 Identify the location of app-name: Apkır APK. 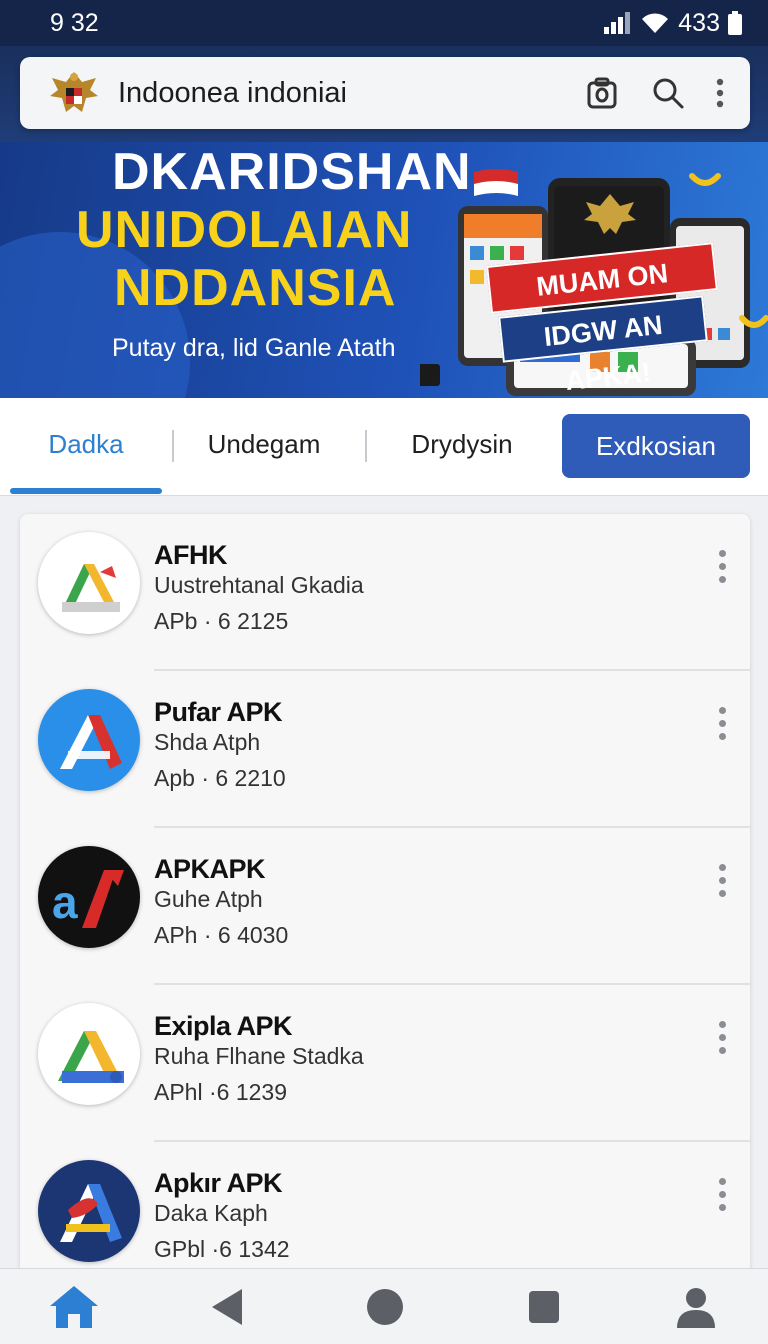
(218, 1183).